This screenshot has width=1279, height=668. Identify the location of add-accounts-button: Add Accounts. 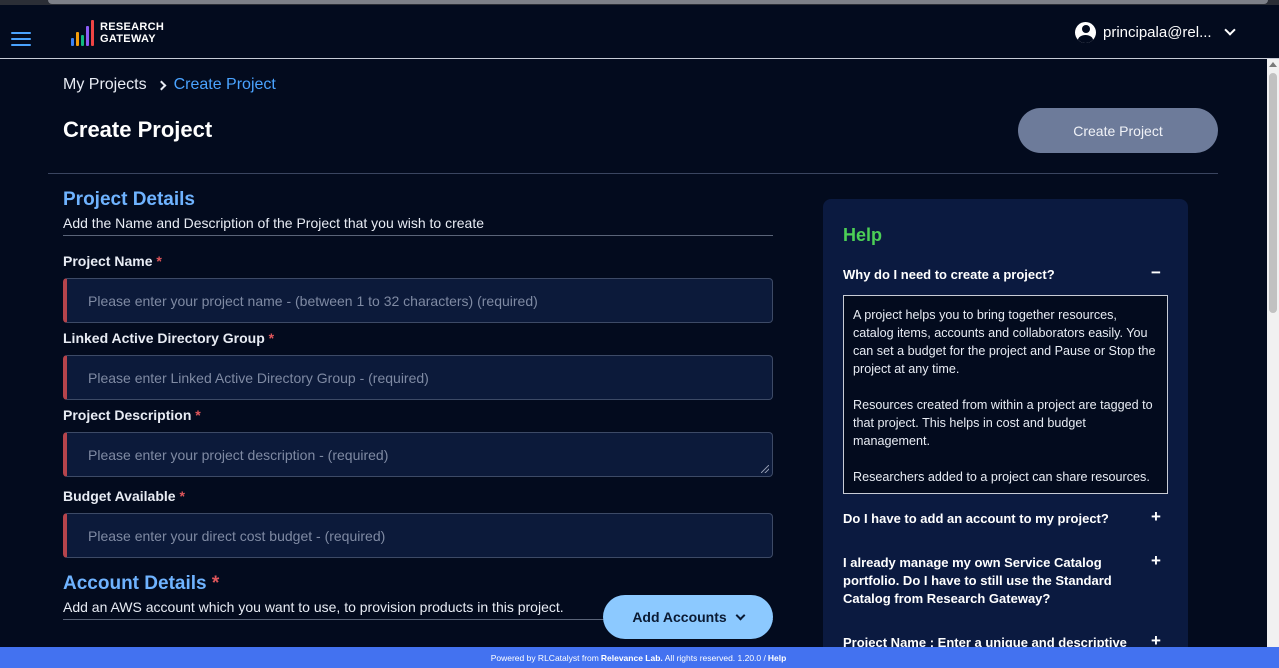
(688, 617).